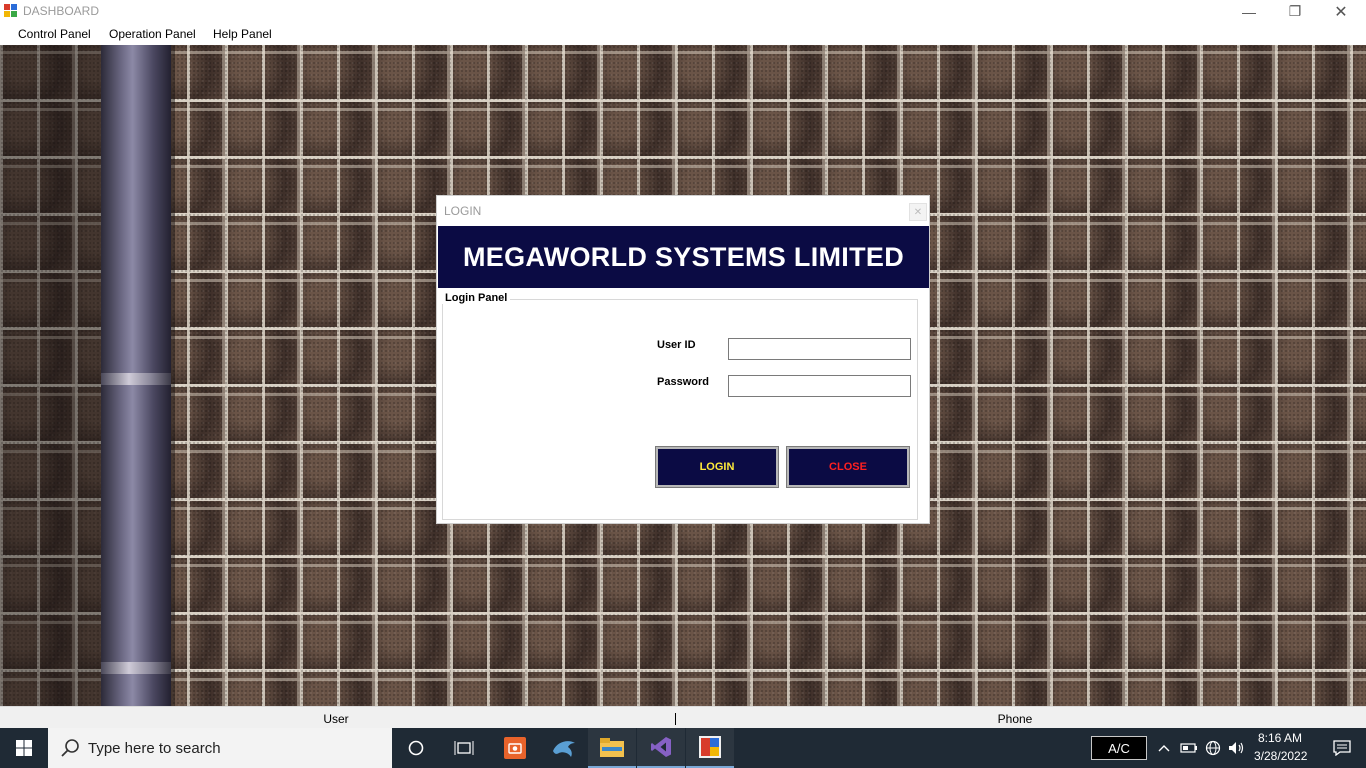 The width and height of the screenshot is (1366, 768). What do you see at coordinates (564, 748) in the screenshot?
I see `dolphin-app-icon` at bounding box center [564, 748].